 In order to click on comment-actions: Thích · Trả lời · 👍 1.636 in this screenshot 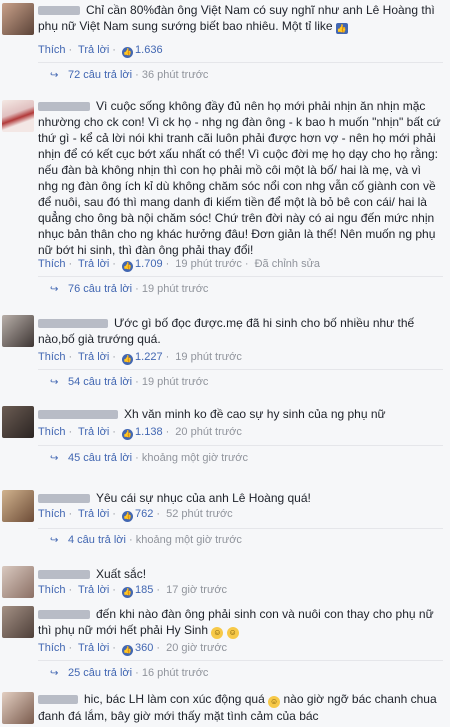, I will do `click(100, 51)`.